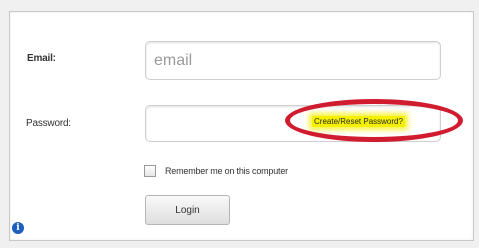  I want to click on email-label: Email:, so click(41, 58).